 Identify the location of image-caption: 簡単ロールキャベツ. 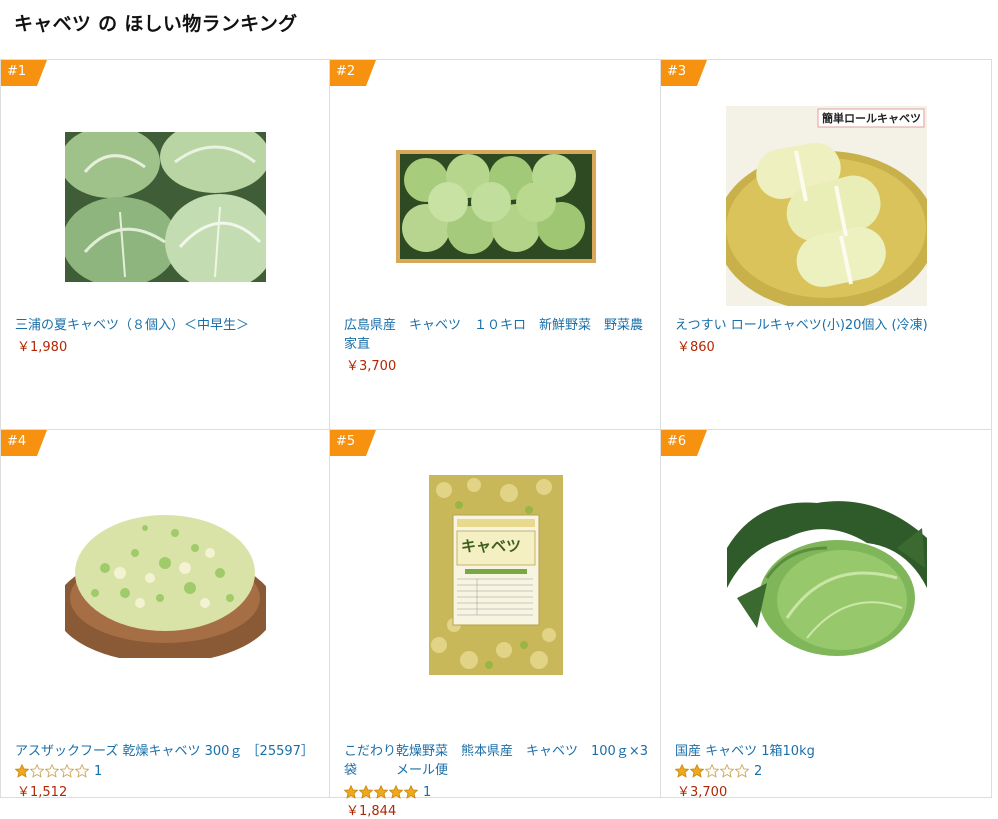
(871, 118).